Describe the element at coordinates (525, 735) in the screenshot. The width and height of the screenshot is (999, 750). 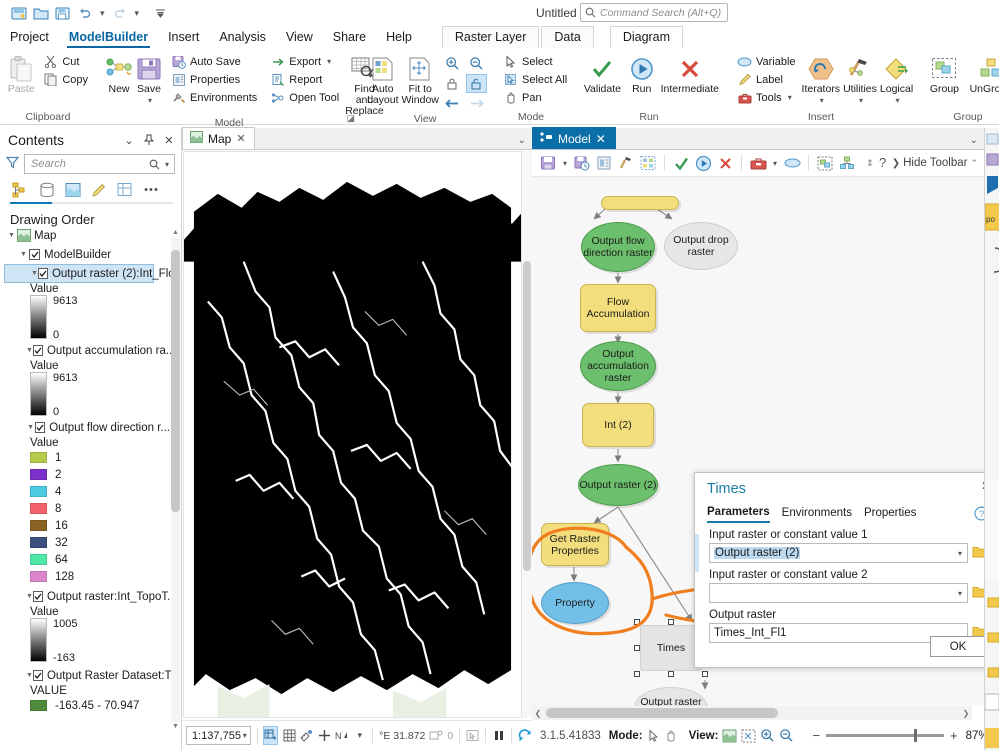
I see `refresh-icon` at that location.